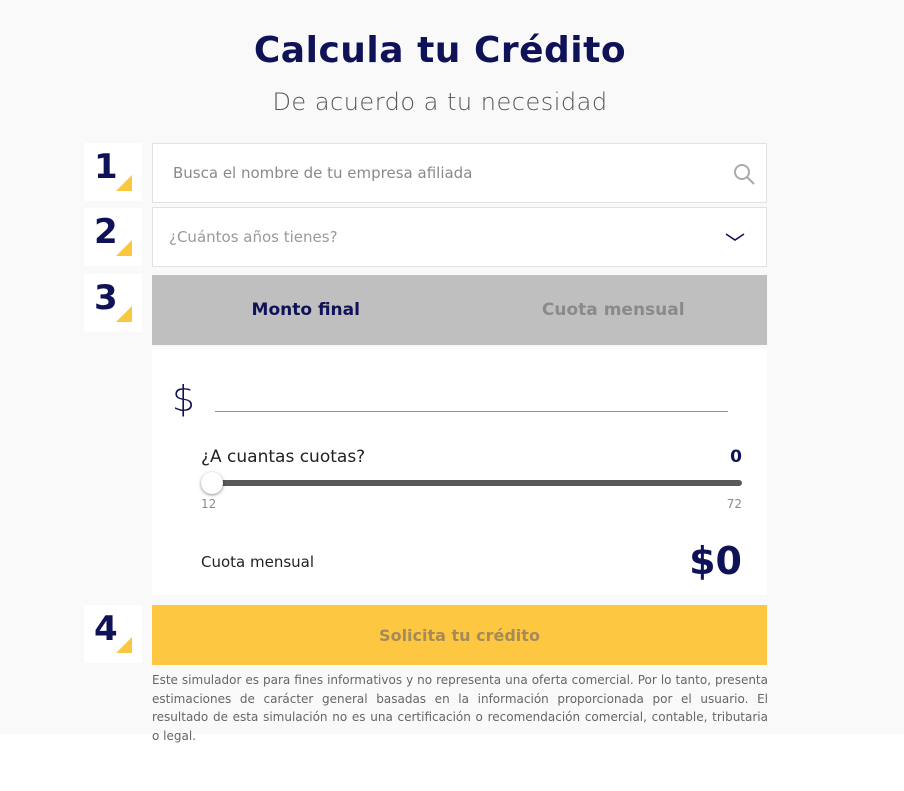 The height and width of the screenshot is (791, 904). What do you see at coordinates (212, 483) in the screenshot?
I see `installments-slider-handle` at bounding box center [212, 483].